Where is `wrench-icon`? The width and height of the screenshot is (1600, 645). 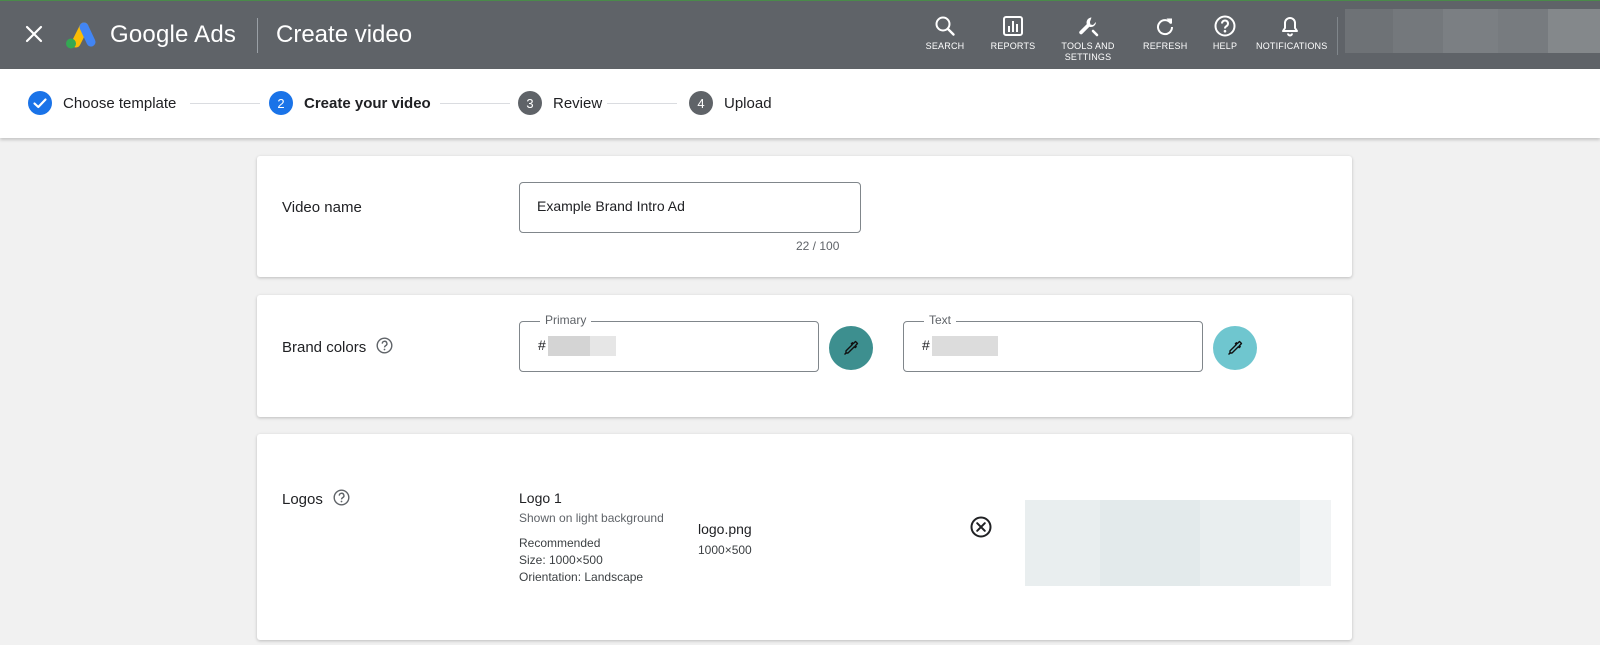 wrench-icon is located at coordinates (1089, 27).